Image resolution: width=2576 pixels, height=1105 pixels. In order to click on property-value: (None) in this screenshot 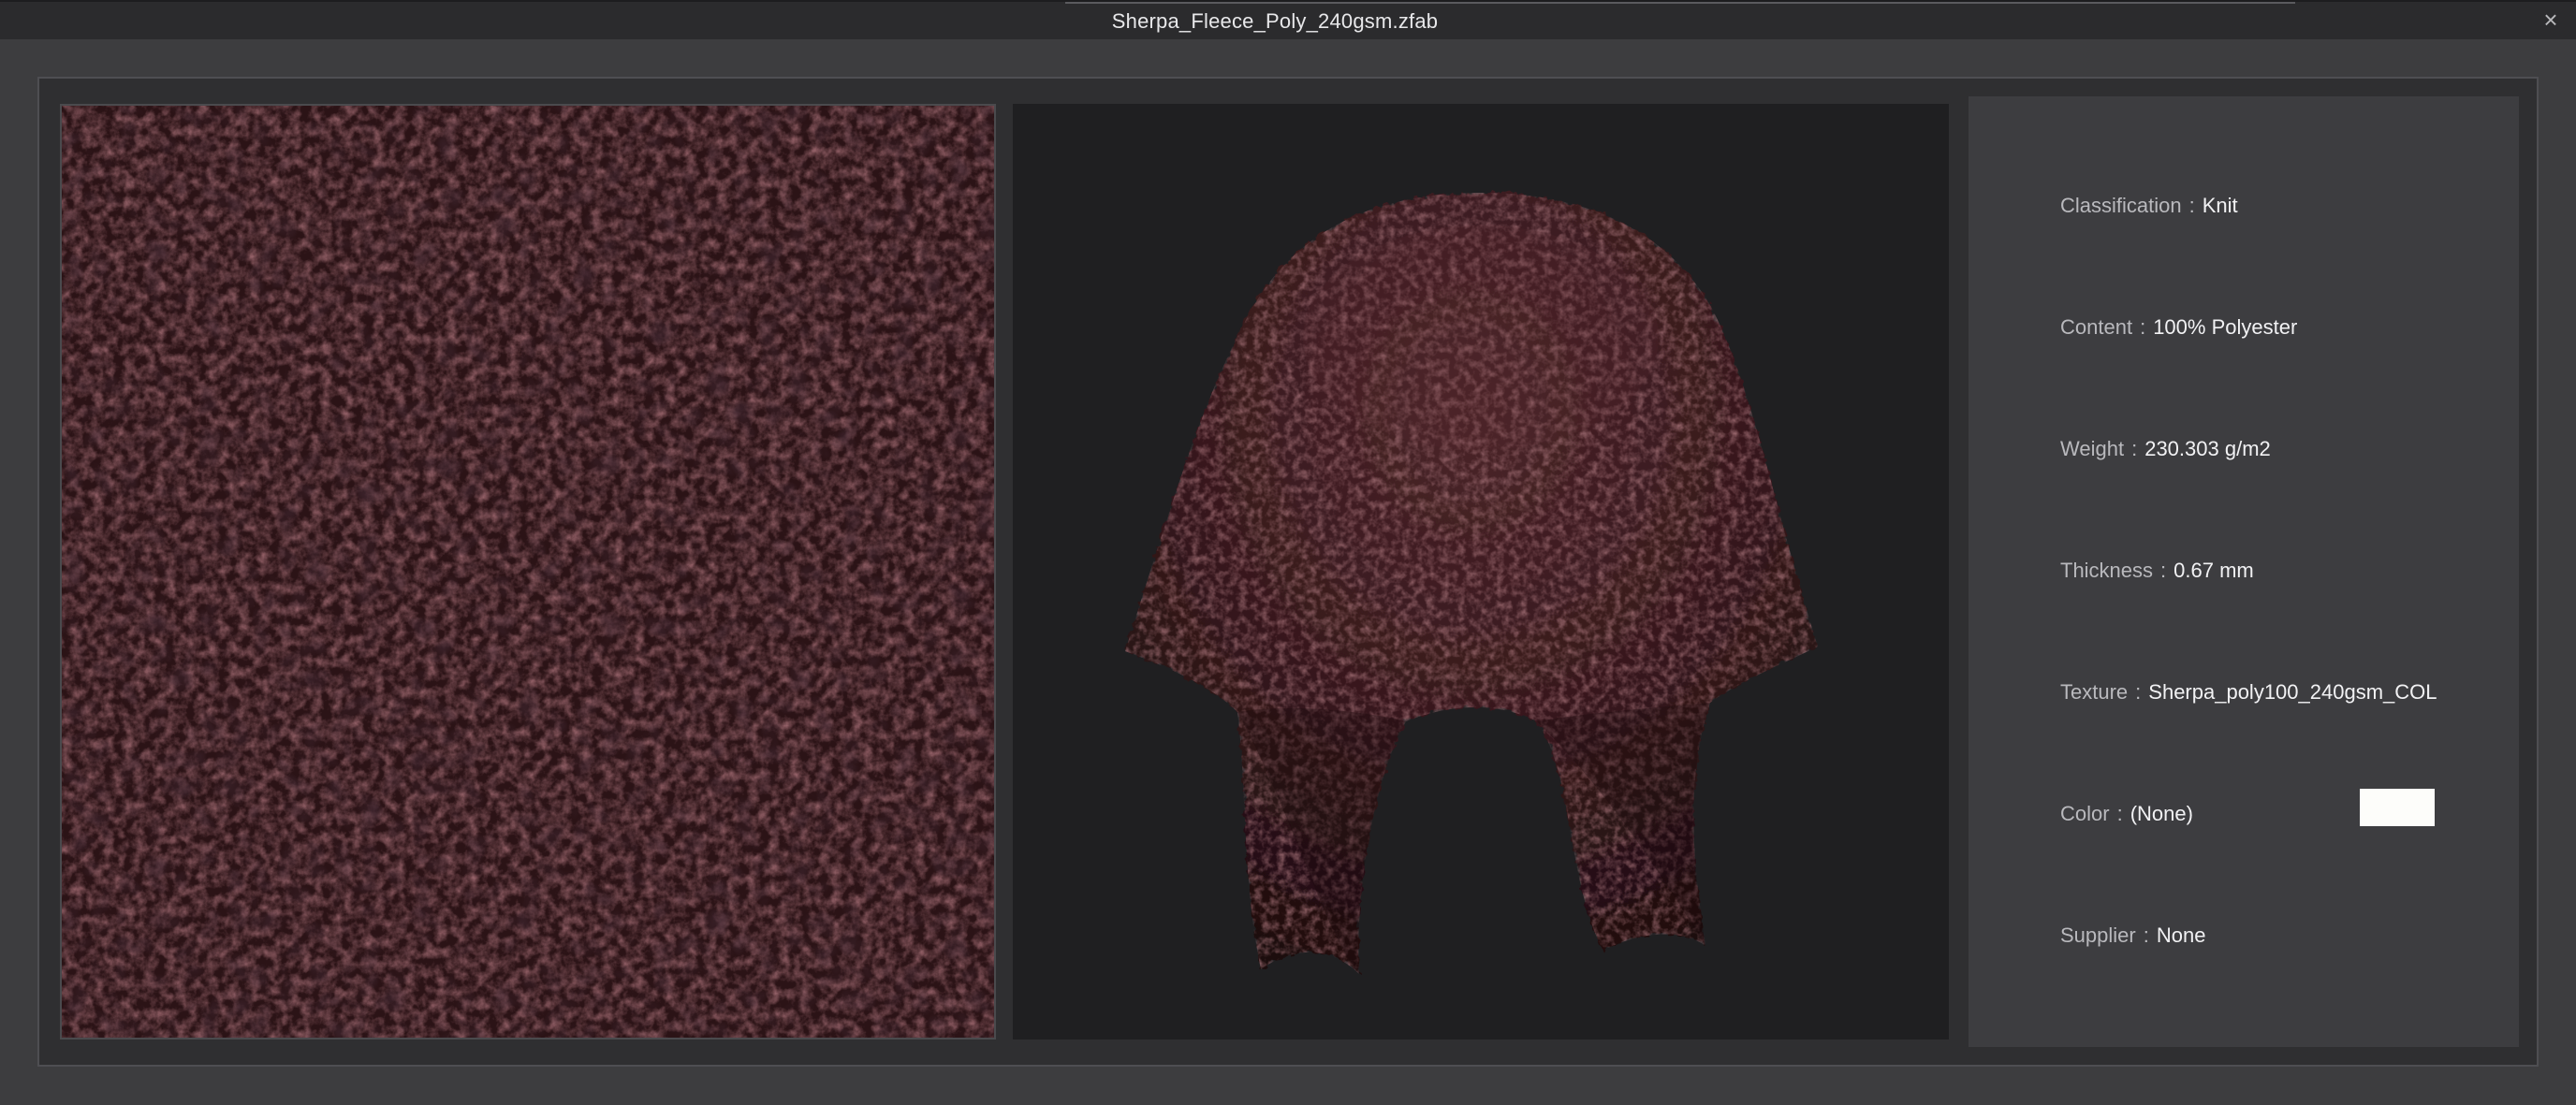, I will do `click(2161, 814)`.